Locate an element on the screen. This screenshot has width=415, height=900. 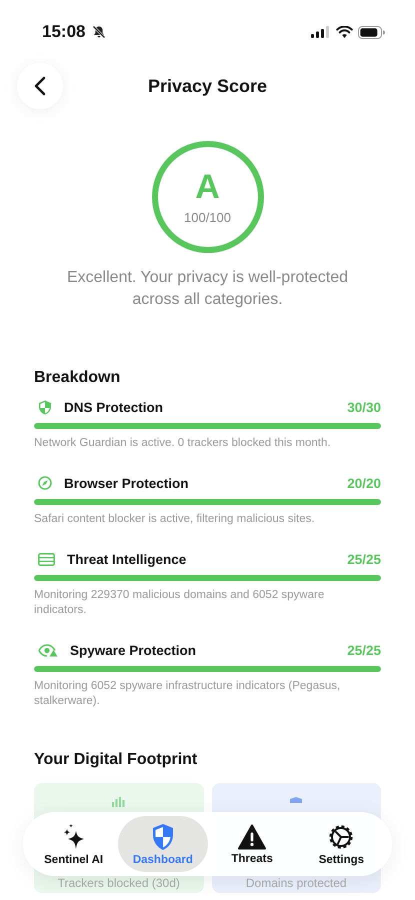
settings-icon is located at coordinates (341, 836).